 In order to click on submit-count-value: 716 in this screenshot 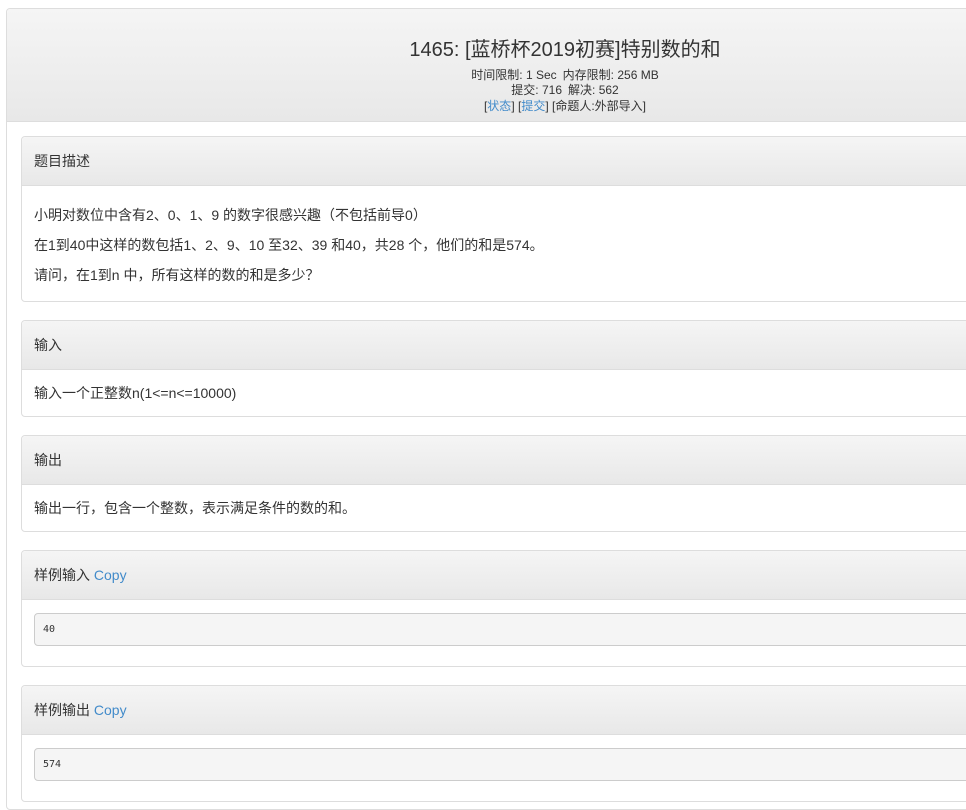, I will do `click(551, 90)`.